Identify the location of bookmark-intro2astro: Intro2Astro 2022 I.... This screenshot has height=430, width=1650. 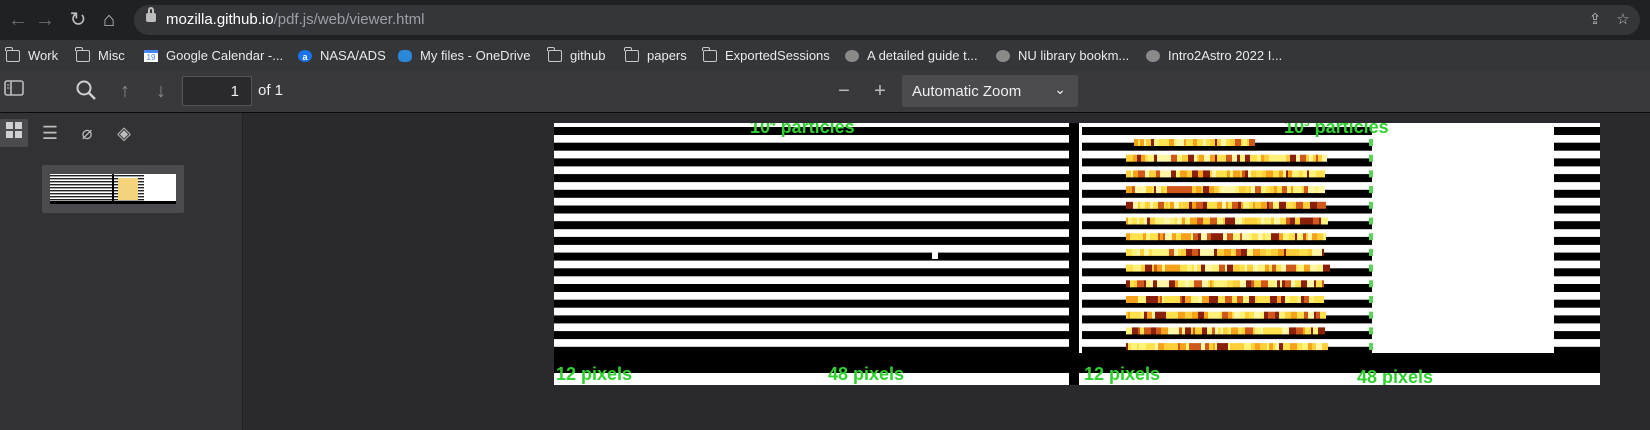
(1214, 56).